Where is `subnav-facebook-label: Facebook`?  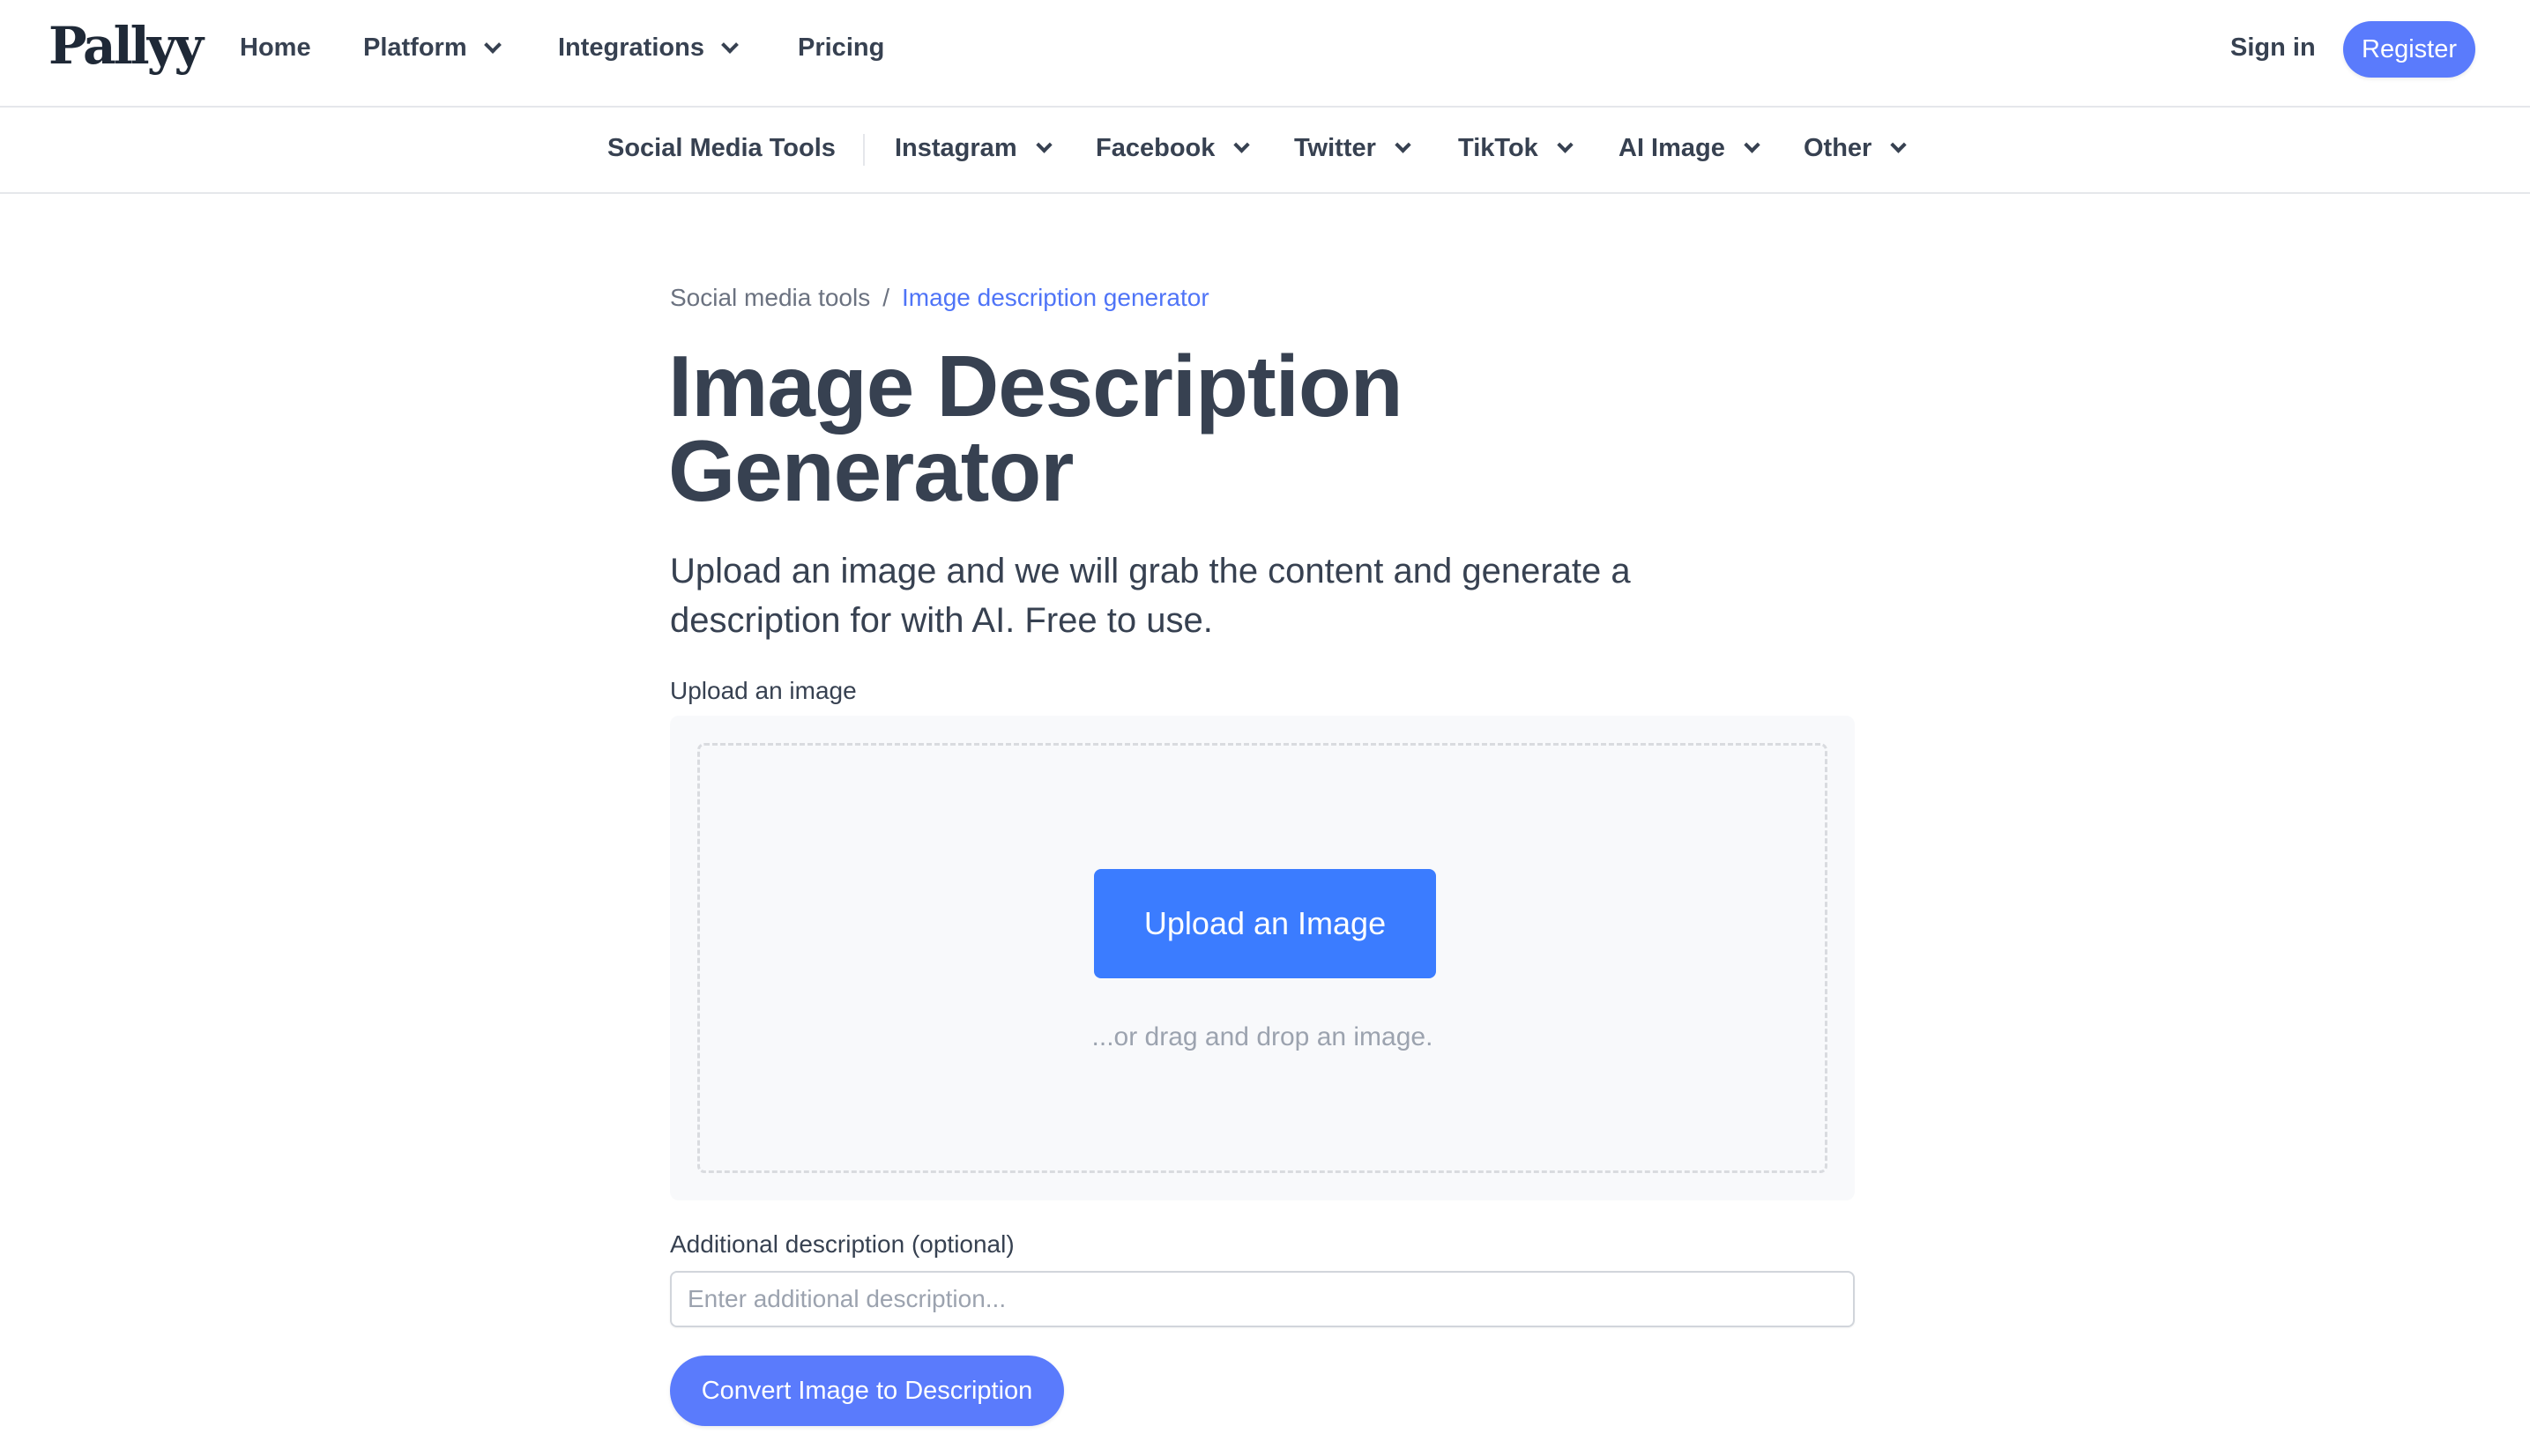 subnav-facebook-label: Facebook is located at coordinates (1156, 148).